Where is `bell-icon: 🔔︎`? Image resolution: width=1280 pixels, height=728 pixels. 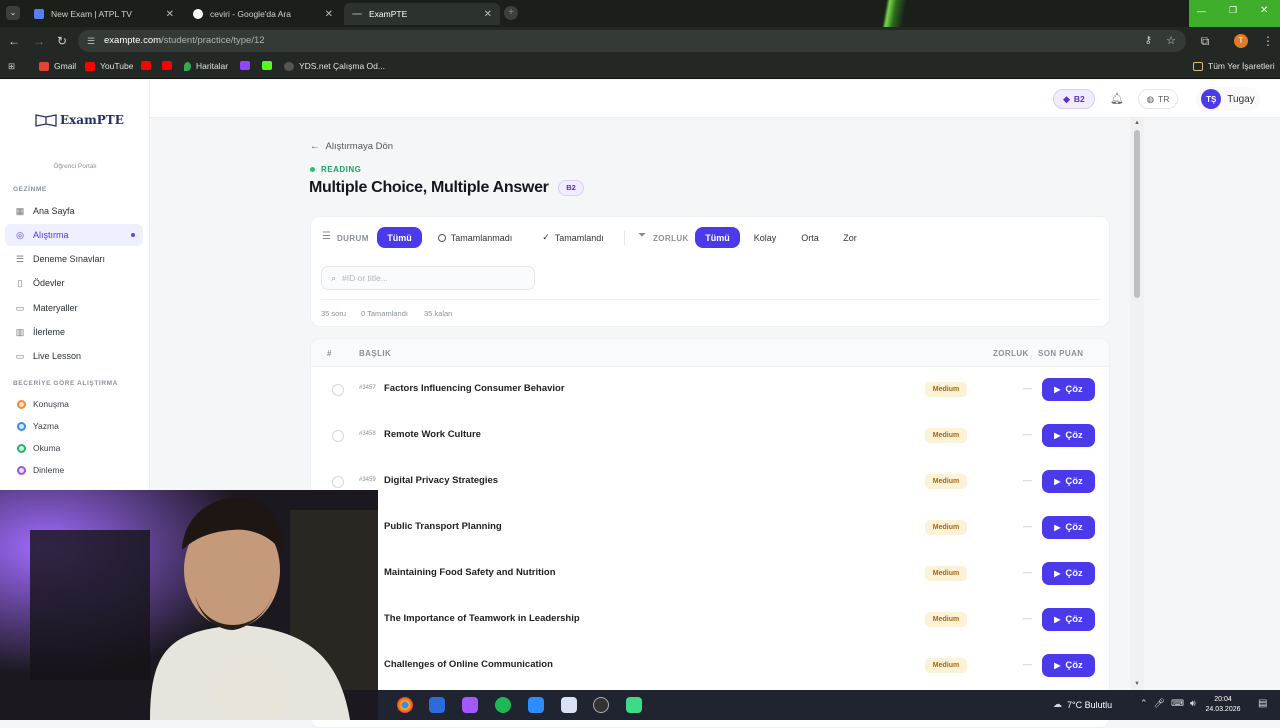 bell-icon: 🔔︎ is located at coordinates (1117, 98).